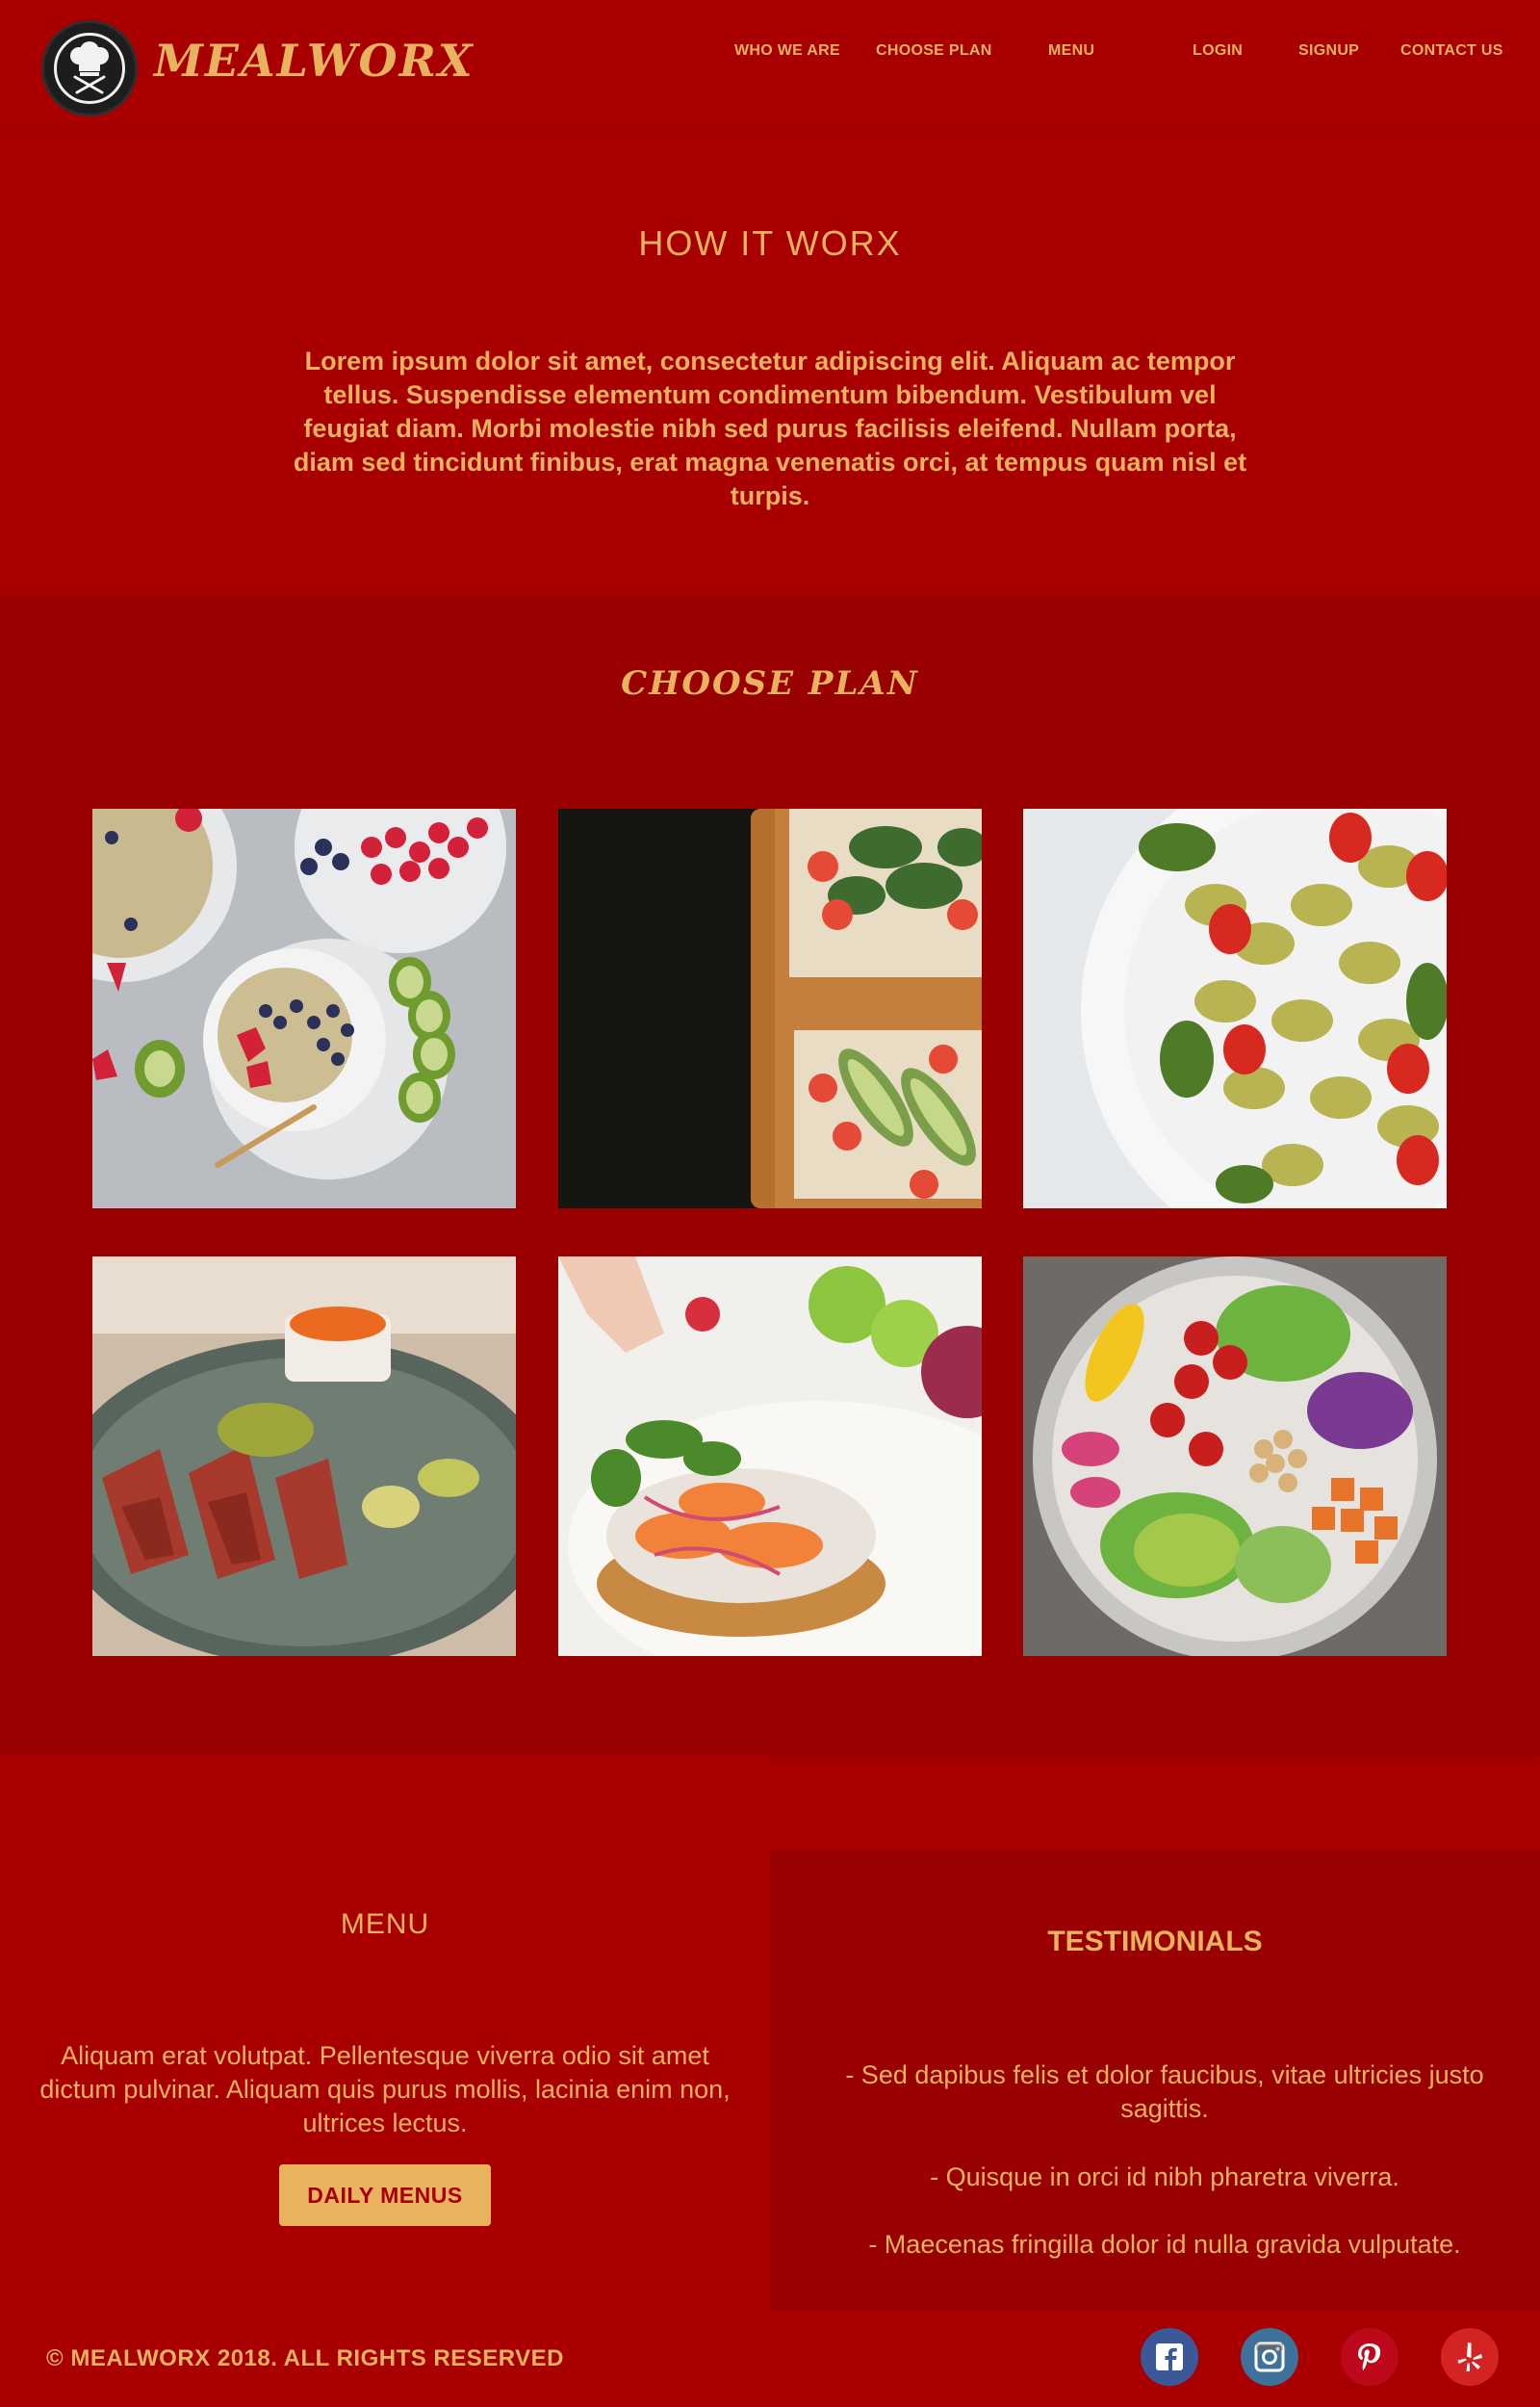  What do you see at coordinates (1071, 51) in the screenshot?
I see `nav-menu: MENU` at bounding box center [1071, 51].